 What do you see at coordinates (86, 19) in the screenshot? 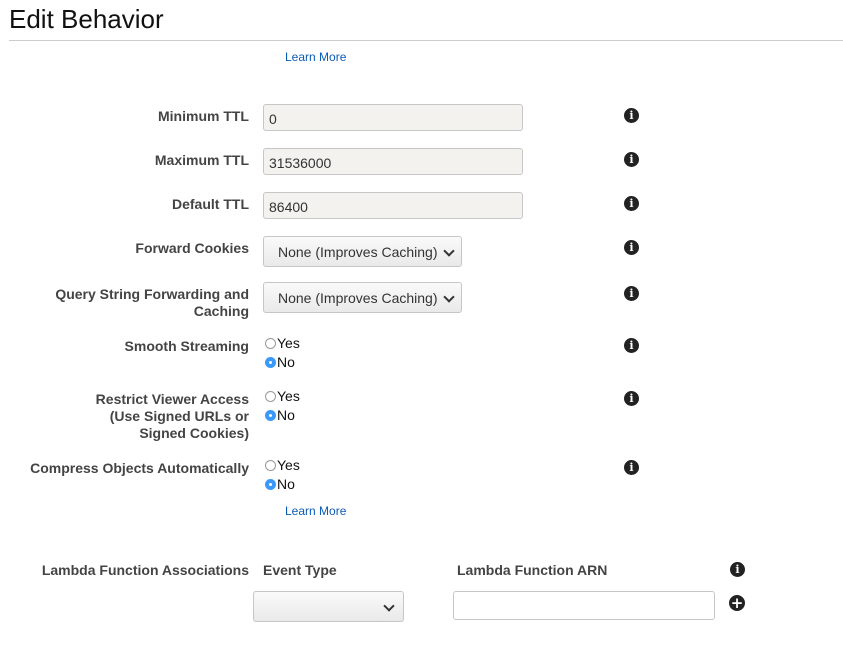
I see `page-title: Edit Behavior` at bounding box center [86, 19].